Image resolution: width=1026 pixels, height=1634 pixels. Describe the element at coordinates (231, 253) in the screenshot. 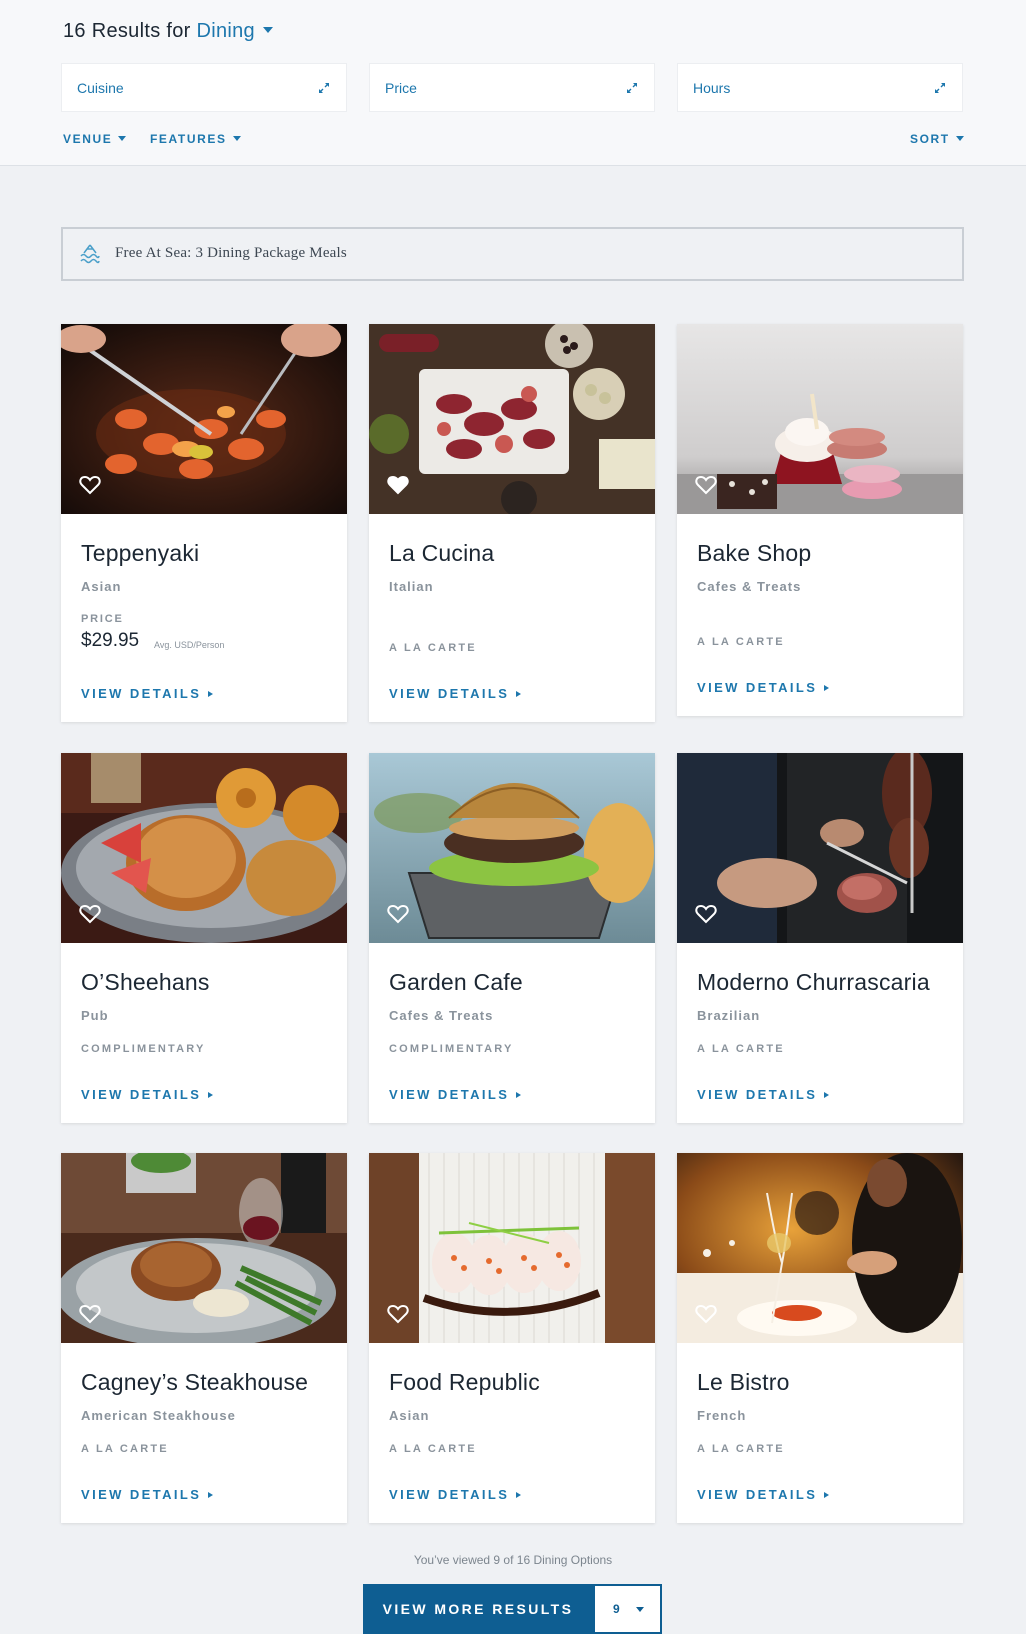

I see `promo-text: Free At Sea: 3 Dining Package Meals` at that location.